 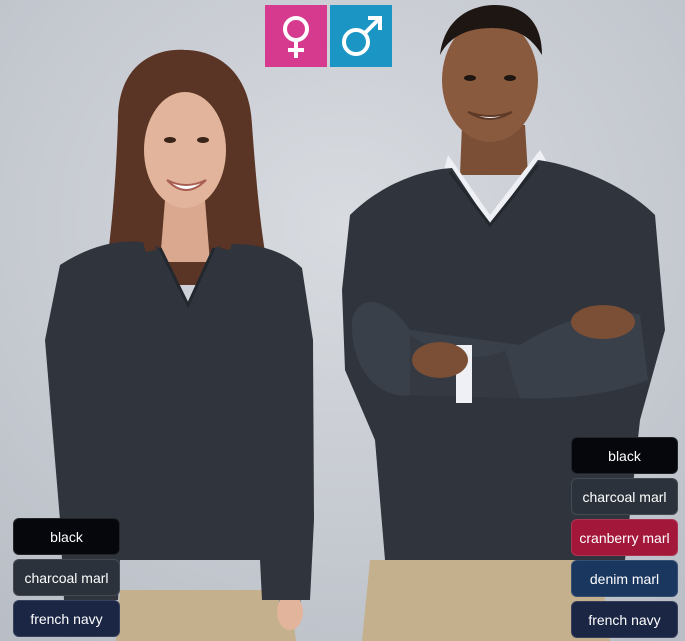 I want to click on male-badge, so click(x=361, y=36).